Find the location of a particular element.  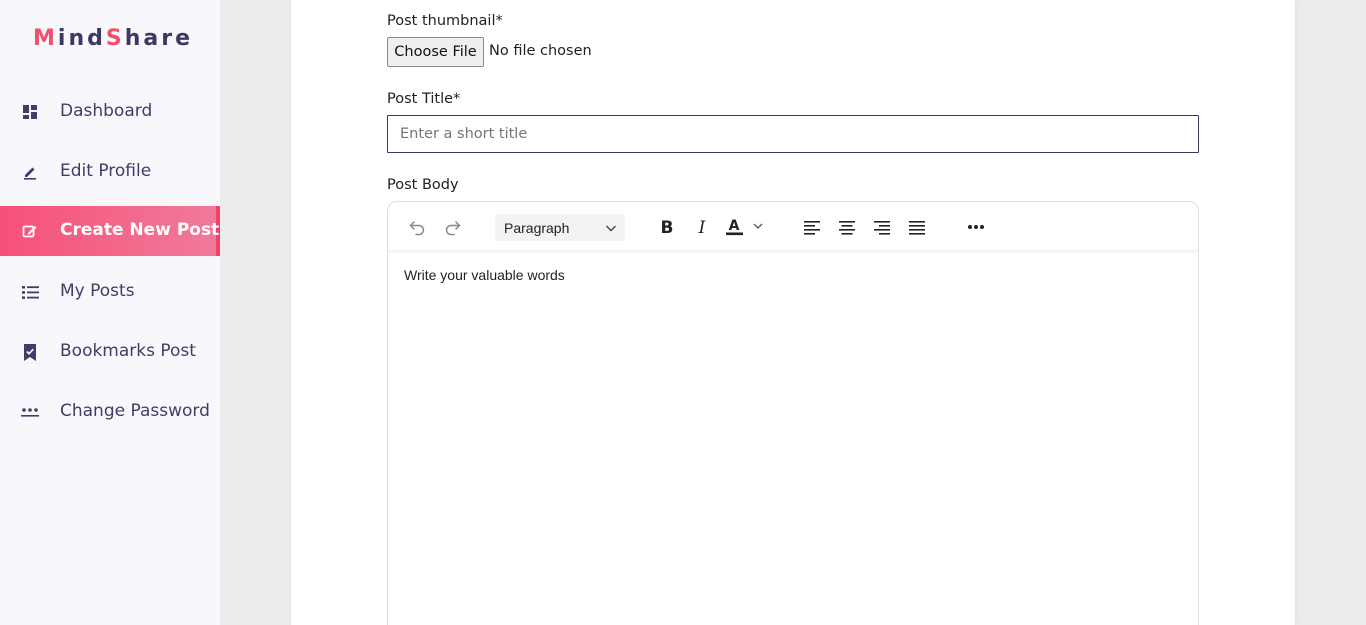

sidebar-item-label: Create New Post is located at coordinates (140, 230).